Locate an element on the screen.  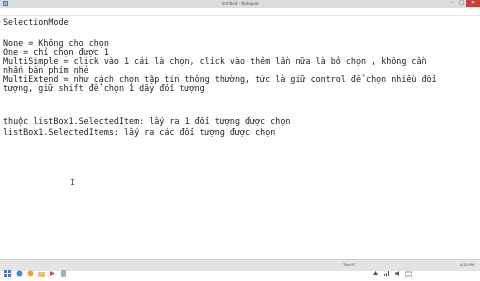
window-title: Untitled - Notepad is located at coordinates (240, 3).